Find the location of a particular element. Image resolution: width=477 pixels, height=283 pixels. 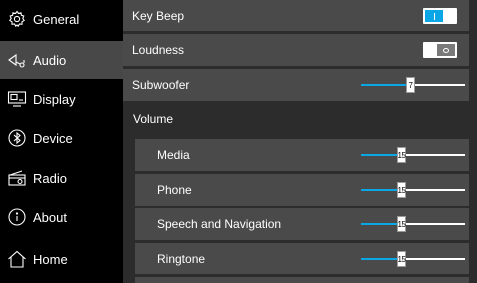

phone-volume-row: Phone 15 is located at coordinates (302, 190).